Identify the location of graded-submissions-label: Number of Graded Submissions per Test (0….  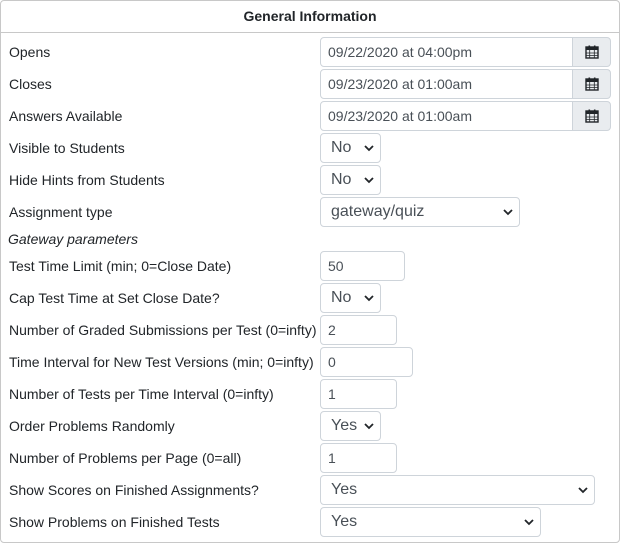
(163, 330).